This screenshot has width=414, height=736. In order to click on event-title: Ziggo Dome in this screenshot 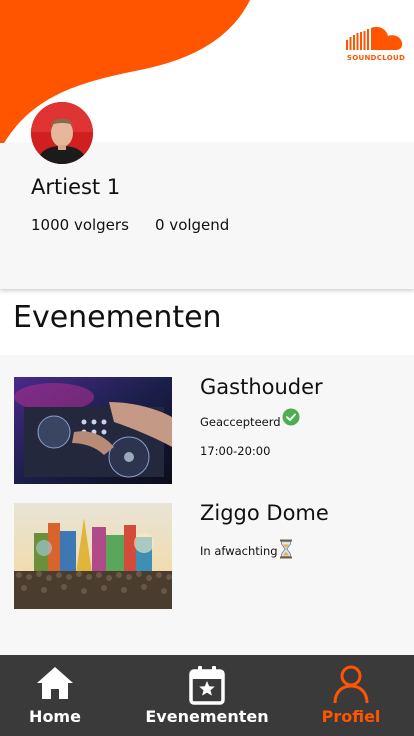, I will do `click(264, 513)`.